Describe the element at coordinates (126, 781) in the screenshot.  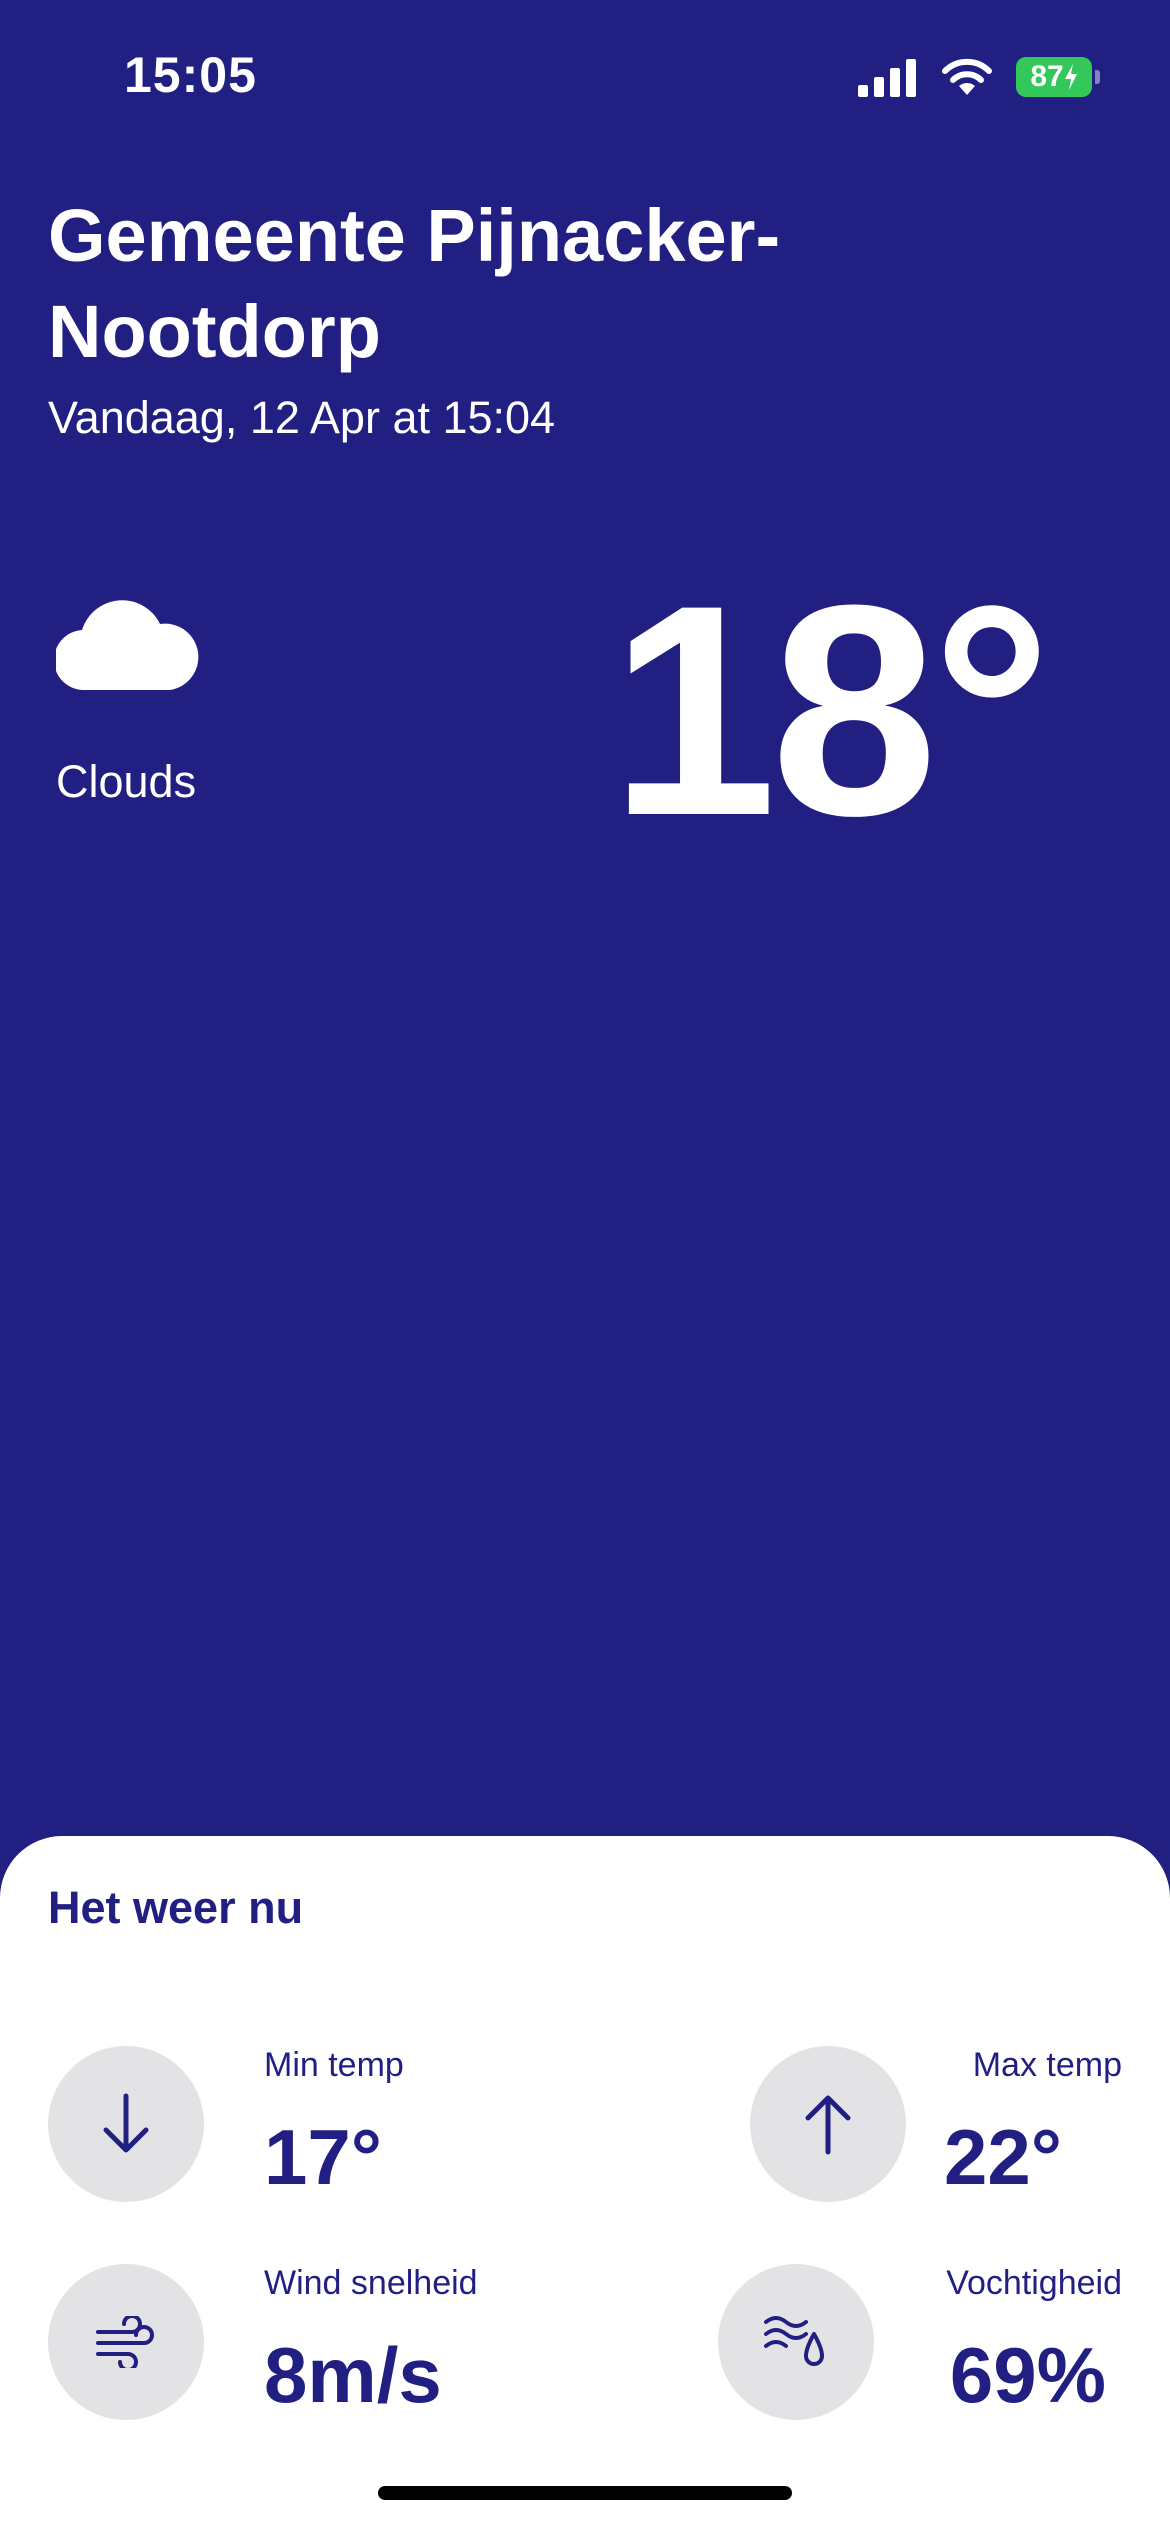
I see `weather-condition: Clouds` at that location.